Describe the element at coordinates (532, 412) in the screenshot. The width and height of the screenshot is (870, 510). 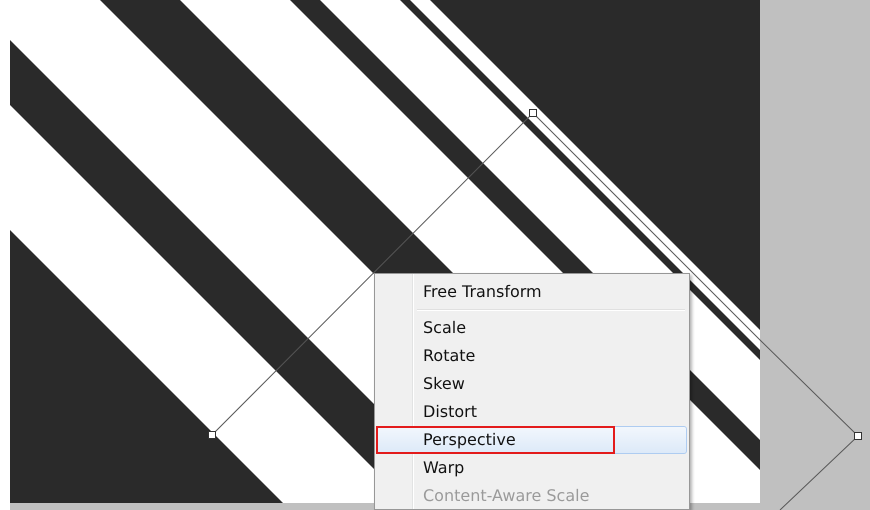
I see `menu-item: Distort` at that location.